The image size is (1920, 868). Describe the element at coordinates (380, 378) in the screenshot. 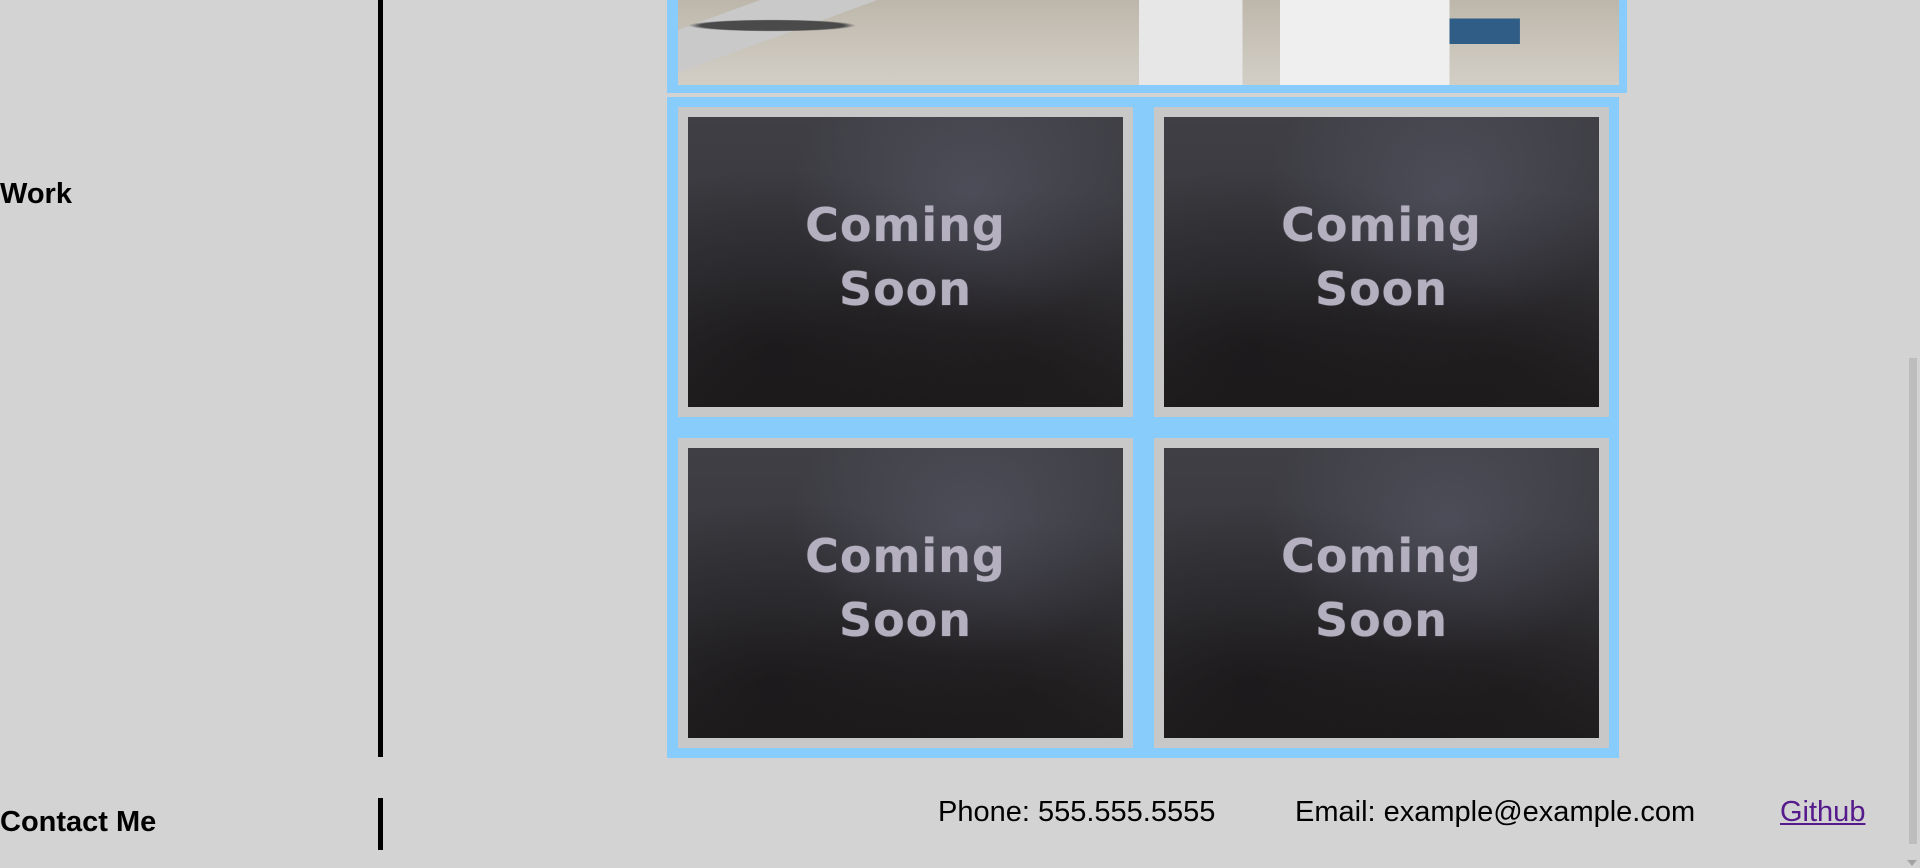

I see `work-section-divider` at that location.